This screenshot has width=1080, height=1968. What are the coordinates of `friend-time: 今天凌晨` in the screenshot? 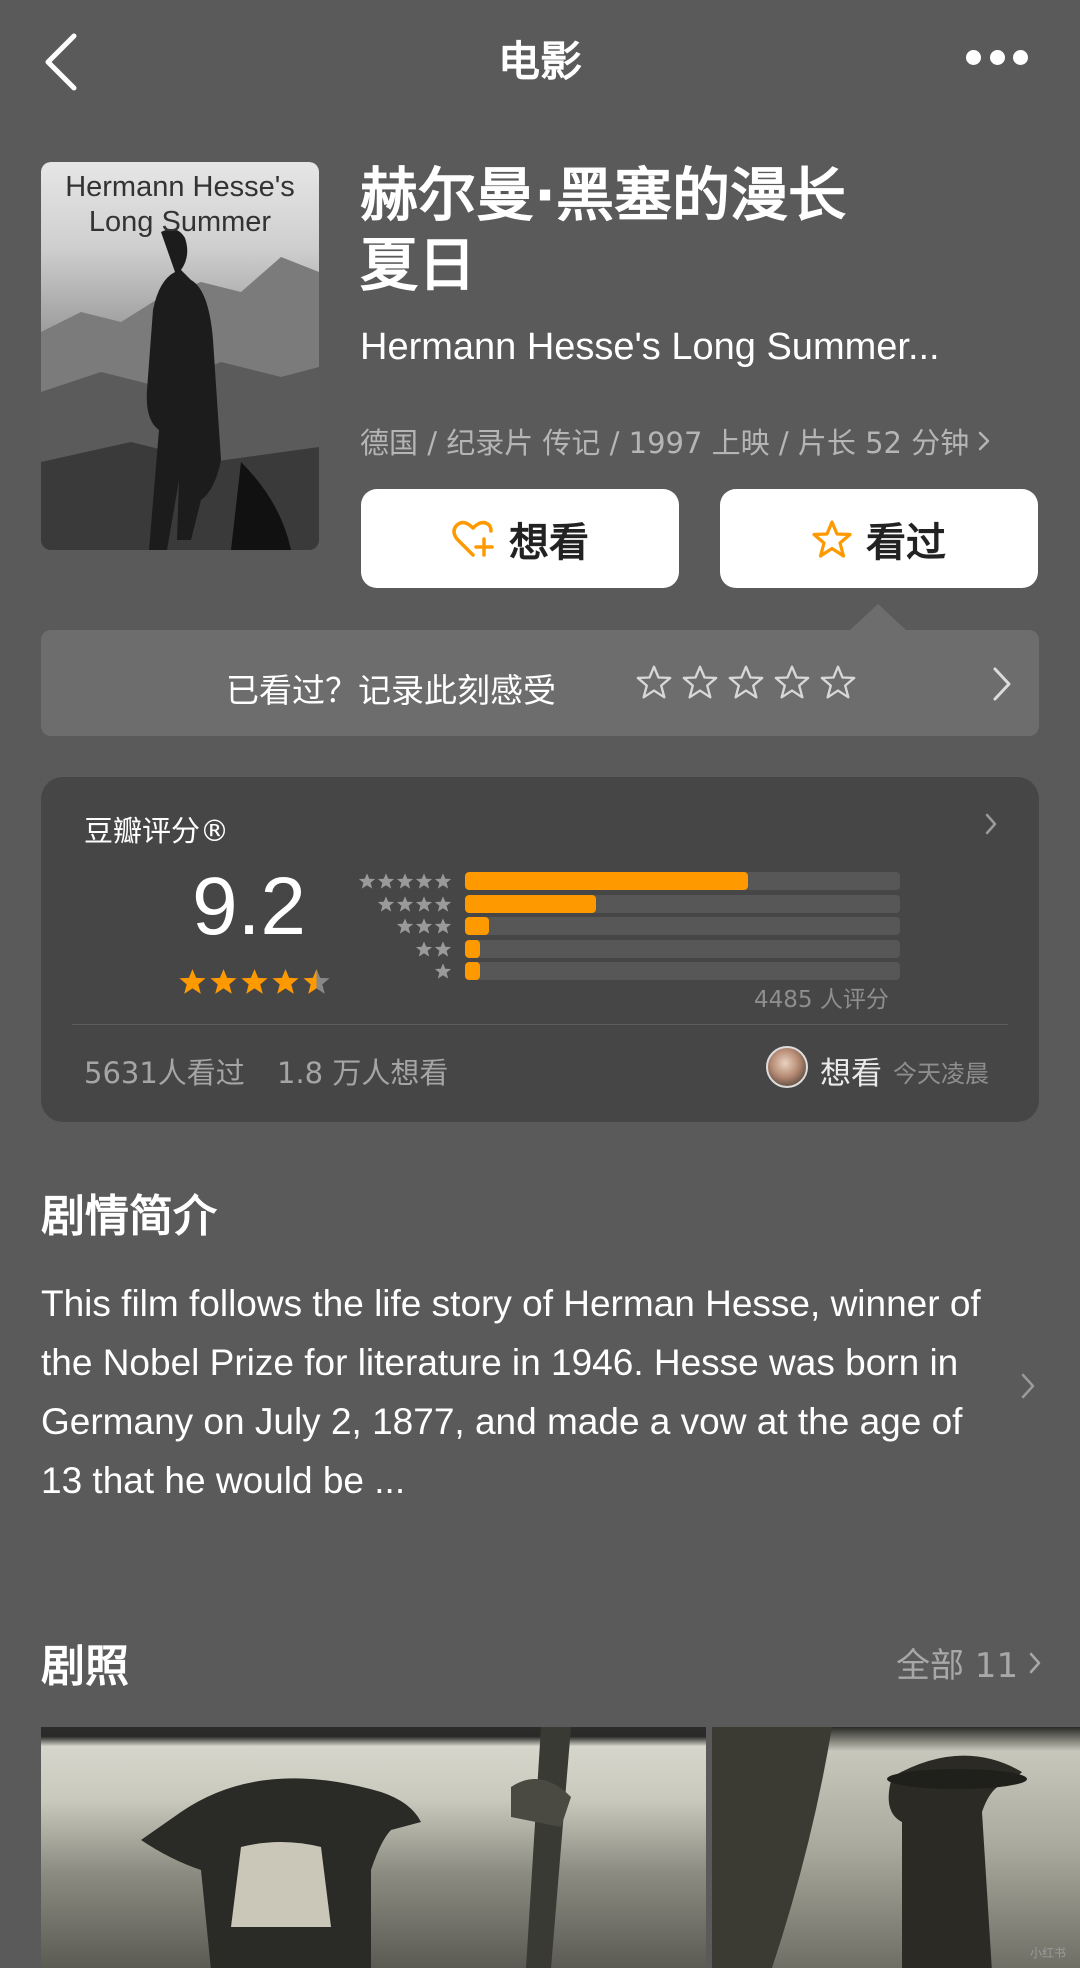 It's located at (941, 1074).